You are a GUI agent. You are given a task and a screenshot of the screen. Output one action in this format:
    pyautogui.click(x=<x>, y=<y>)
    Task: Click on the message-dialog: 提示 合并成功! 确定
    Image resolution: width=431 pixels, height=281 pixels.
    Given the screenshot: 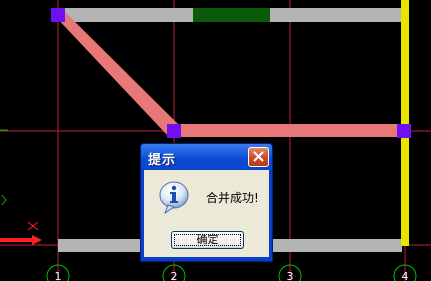 What is the action you would take?
    pyautogui.click(x=206, y=202)
    